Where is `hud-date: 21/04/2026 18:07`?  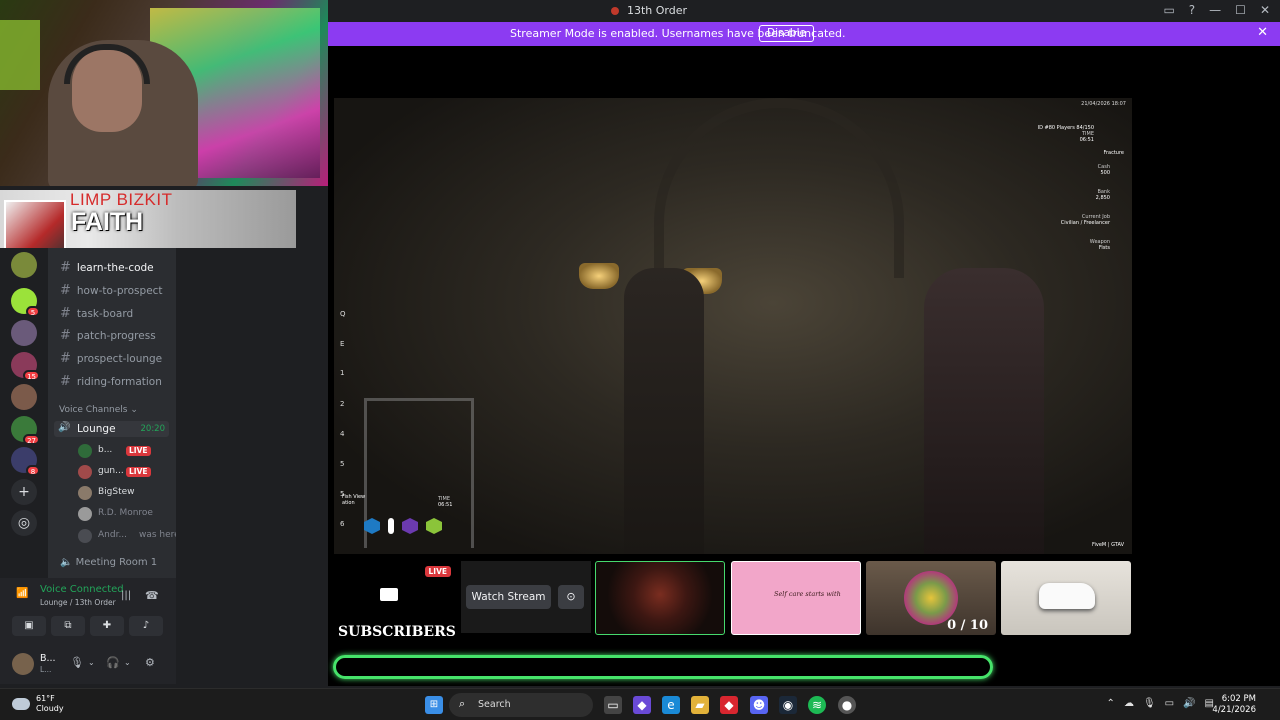
hud-date: 21/04/2026 18:07 is located at coordinates (1103, 104).